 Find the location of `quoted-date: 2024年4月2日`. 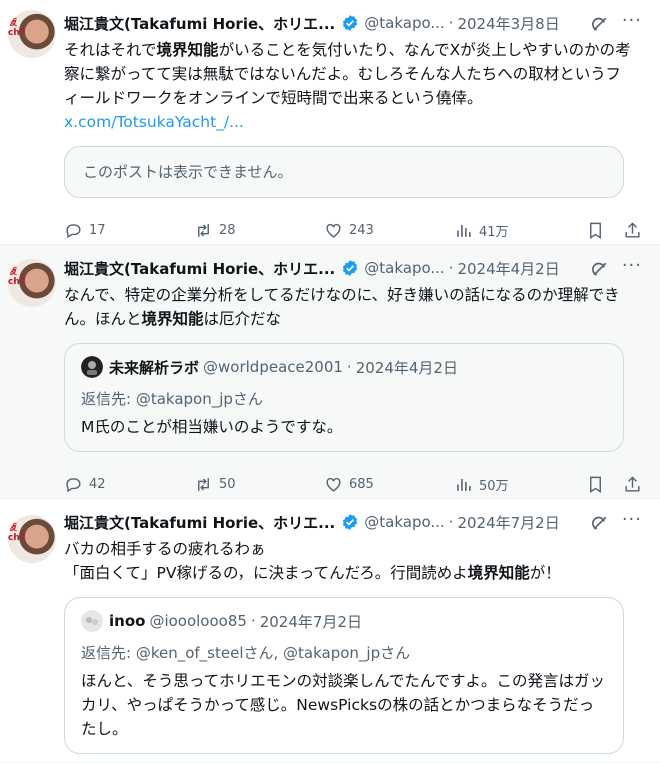

quoted-date: 2024年4月2日 is located at coordinates (406, 367).